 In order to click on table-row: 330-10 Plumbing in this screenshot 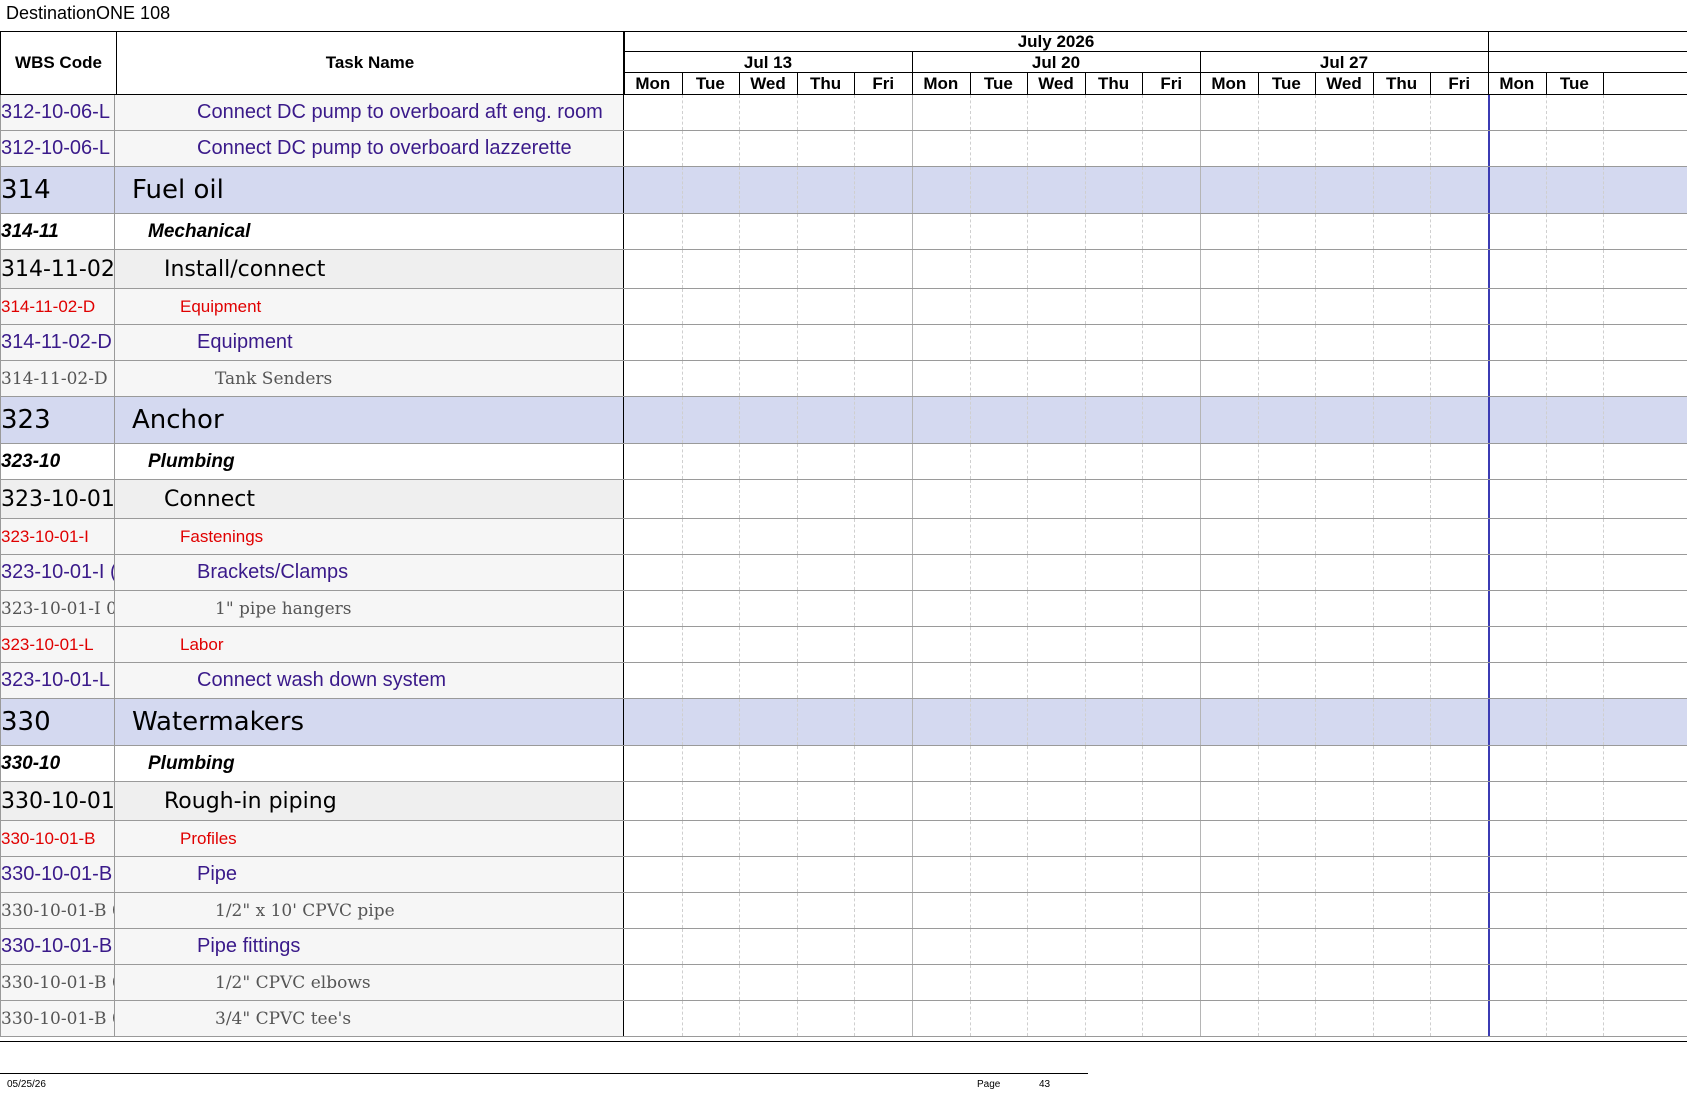, I will do `click(843, 764)`.